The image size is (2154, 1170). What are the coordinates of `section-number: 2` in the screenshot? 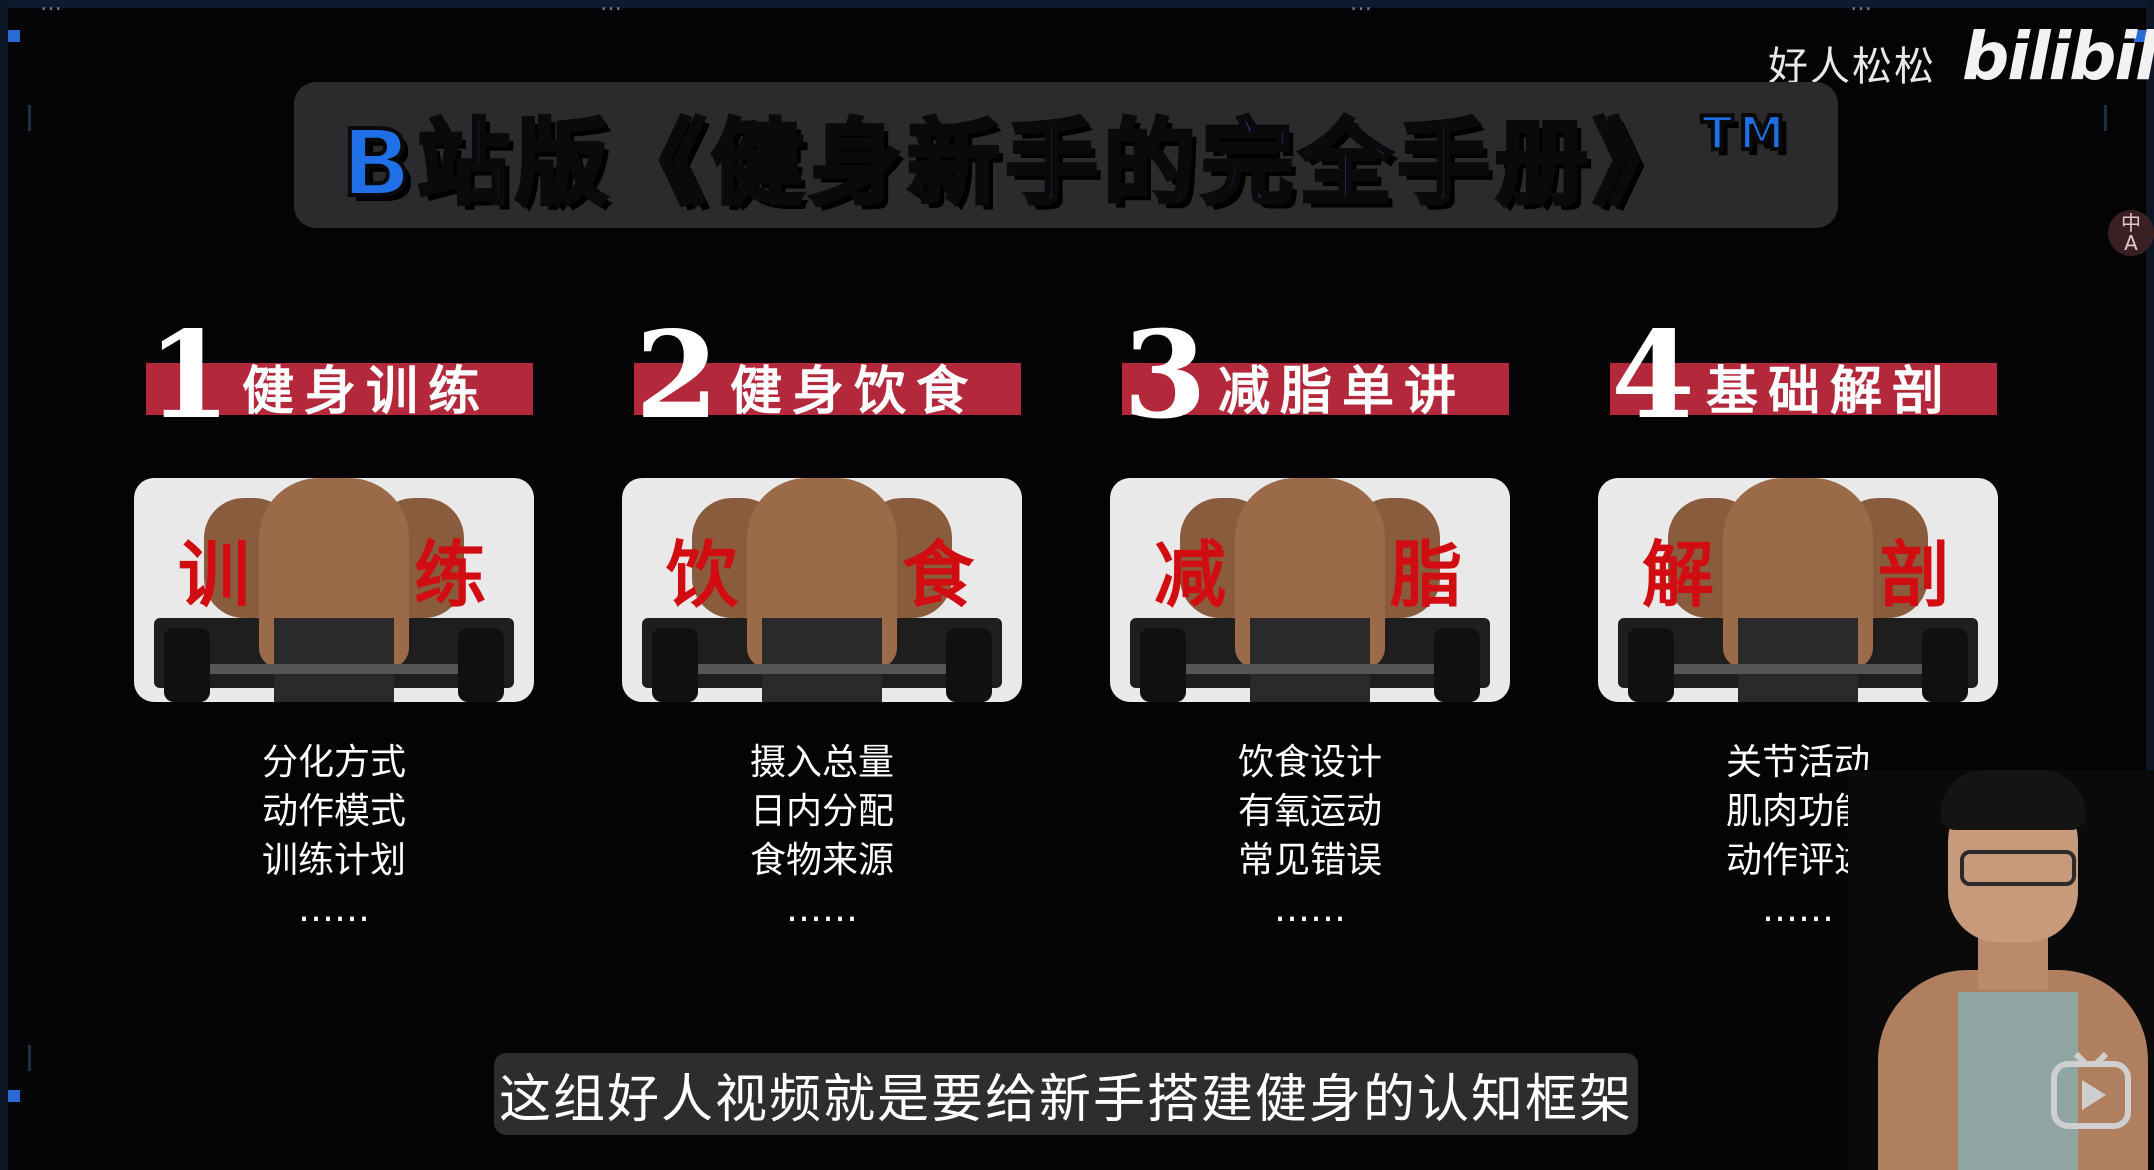 It's located at (677, 375).